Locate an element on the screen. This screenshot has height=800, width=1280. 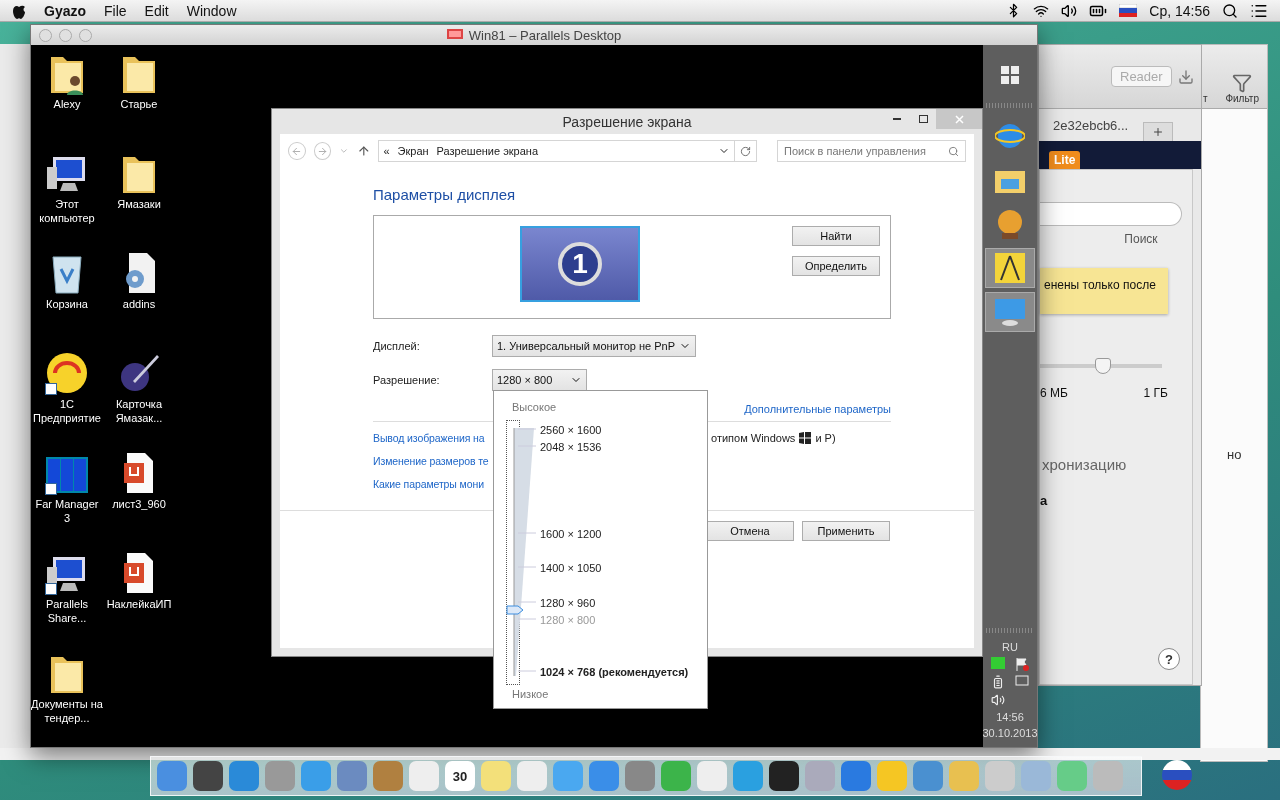
desktop-icon-label: addins is located at coordinates (139, 304).